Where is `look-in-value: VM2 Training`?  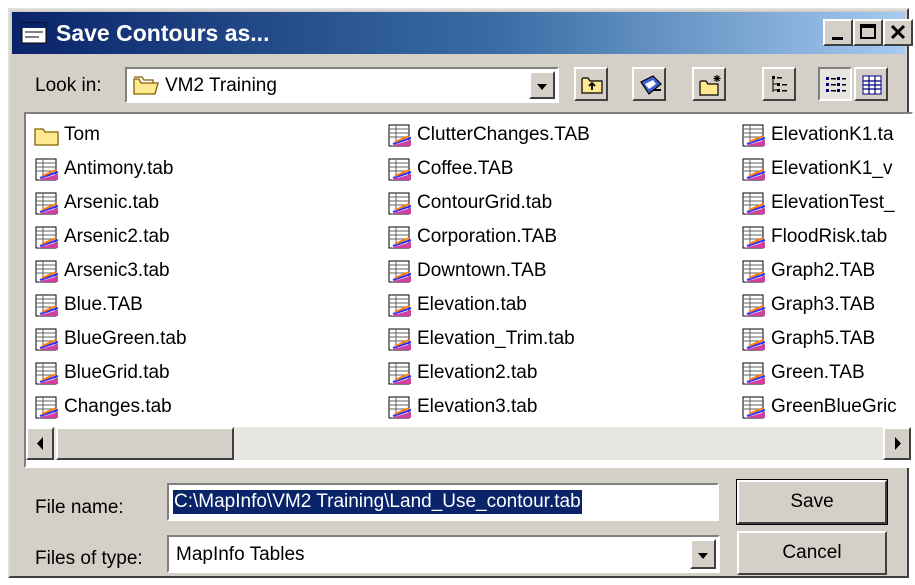 look-in-value: VM2 Training is located at coordinates (221, 85).